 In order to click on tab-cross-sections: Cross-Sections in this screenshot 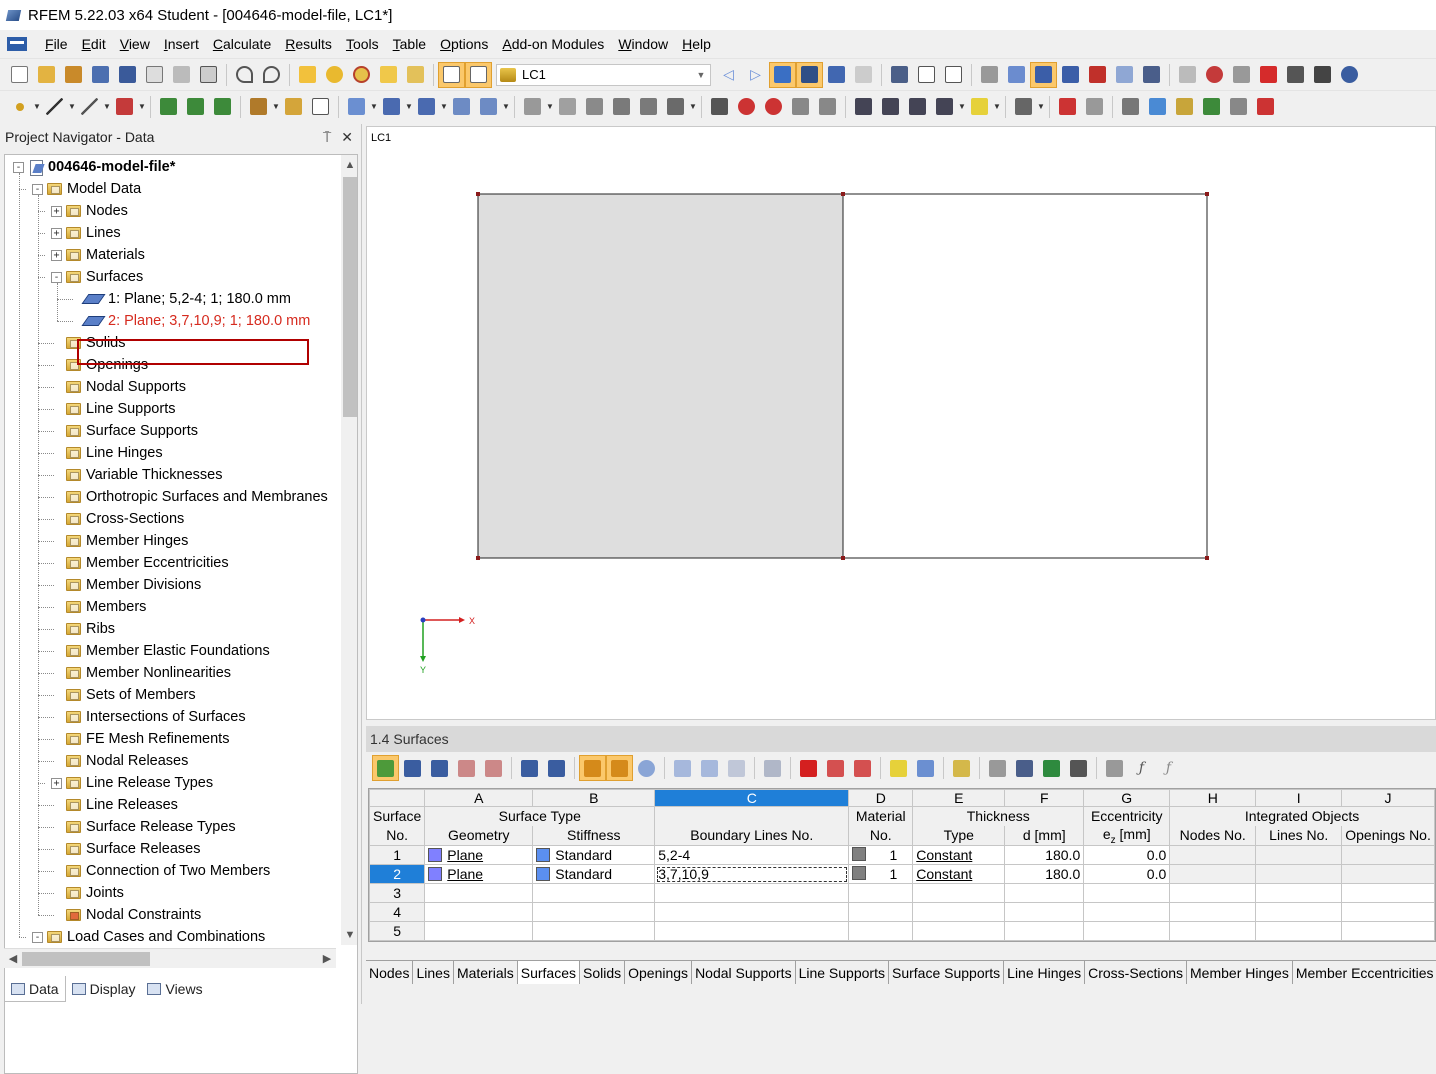, I will do `click(1136, 972)`.